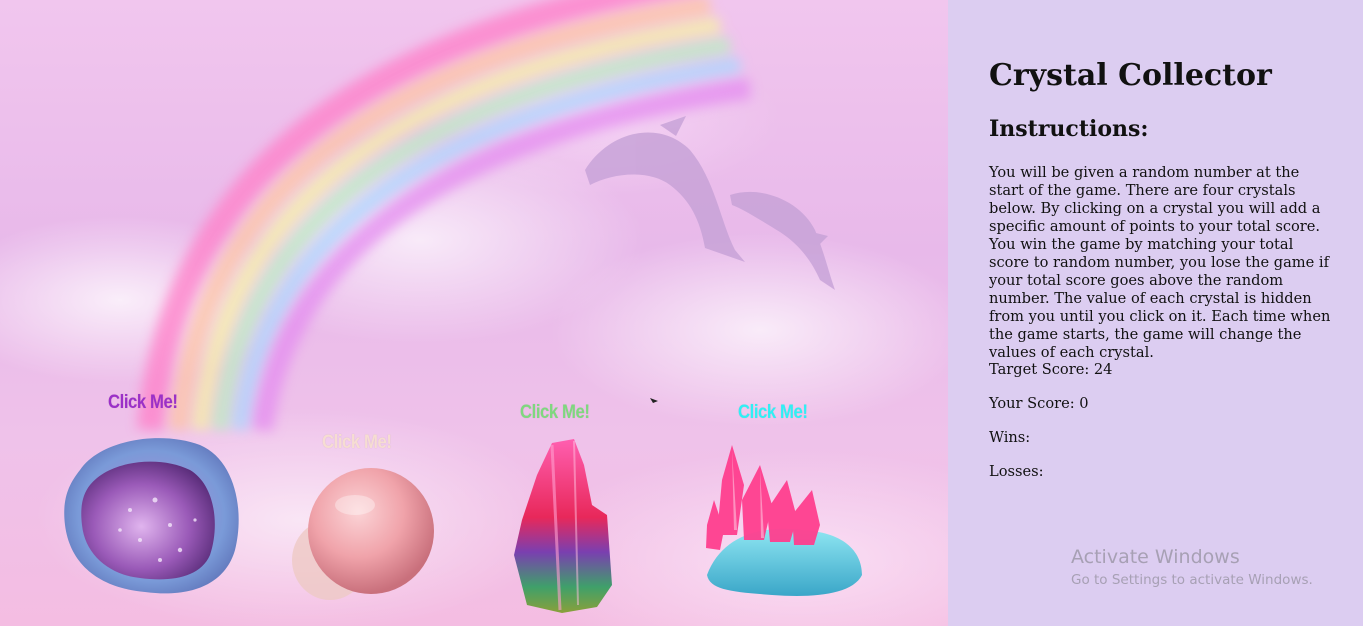  What do you see at coordinates (1016, 471) in the screenshot?
I see `losses-count: Losses:` at bounding box center [1016, 471].